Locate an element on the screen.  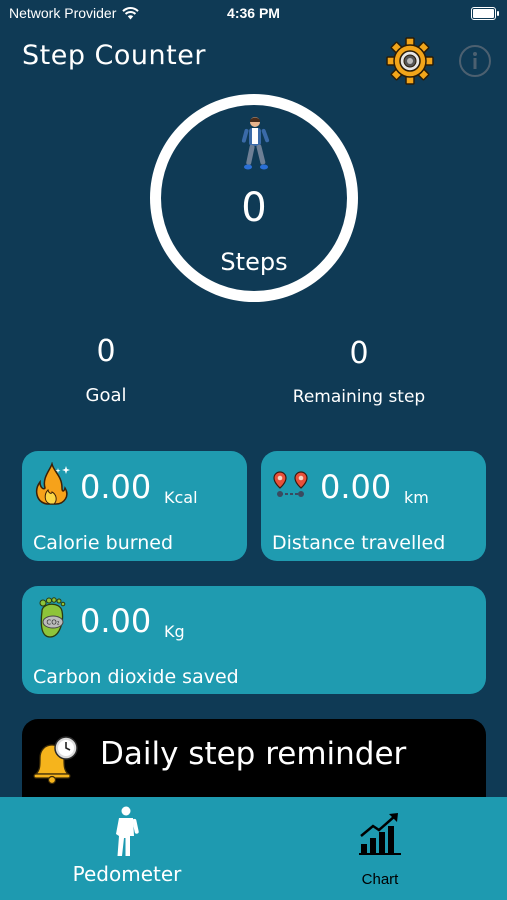
co2-footprint-icon: CO₂ is located at coordinates (52, 617).